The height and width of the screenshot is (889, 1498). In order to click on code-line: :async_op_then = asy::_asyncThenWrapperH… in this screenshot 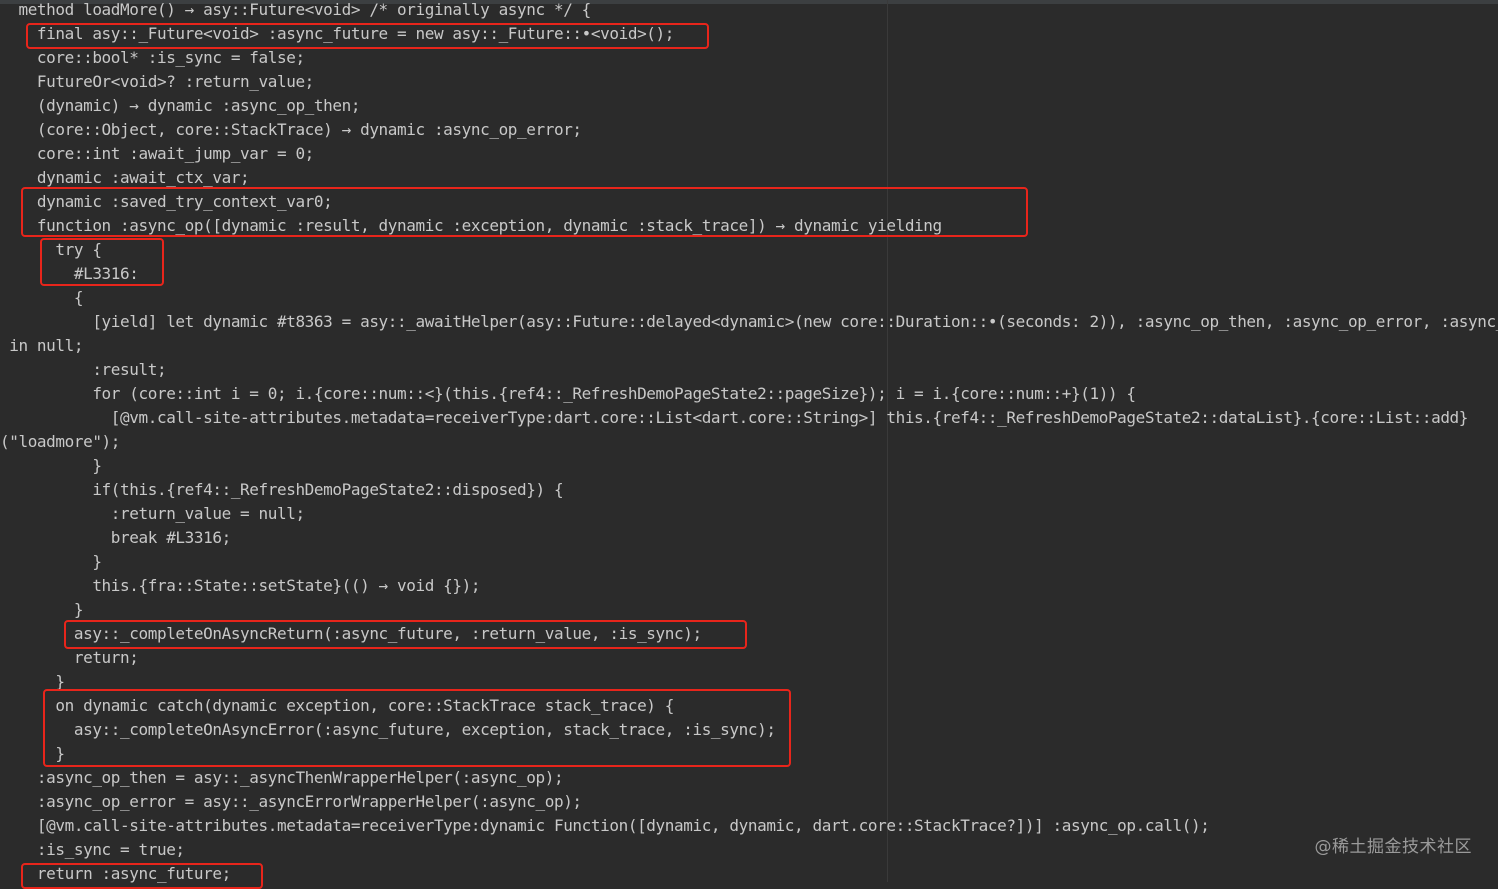, I will do `click(282, 777)`.